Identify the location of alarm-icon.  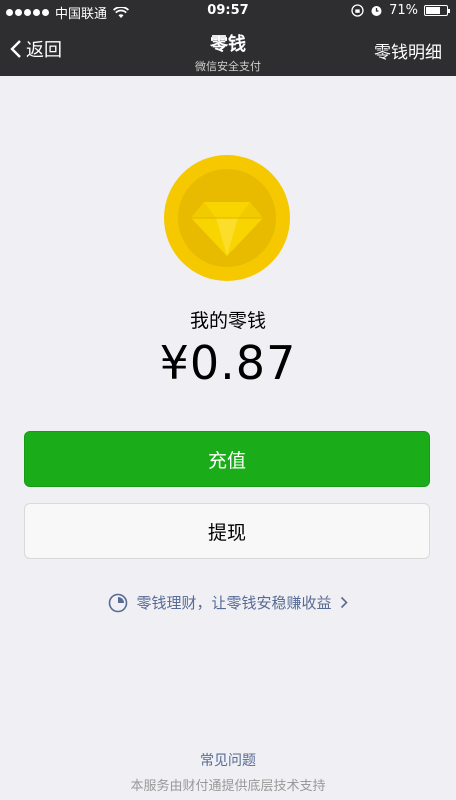
(376, 11).